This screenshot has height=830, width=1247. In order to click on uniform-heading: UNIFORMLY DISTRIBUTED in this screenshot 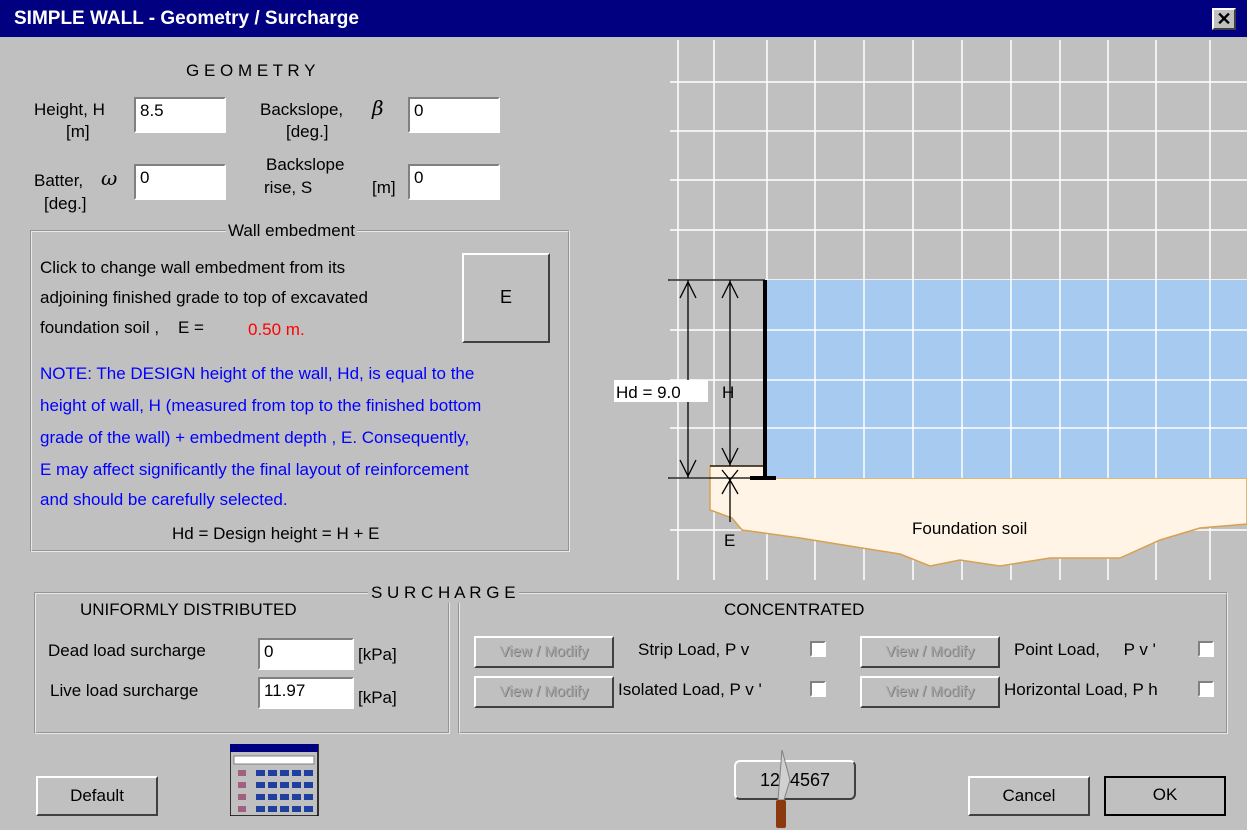, I will do `click(188, 609)`.